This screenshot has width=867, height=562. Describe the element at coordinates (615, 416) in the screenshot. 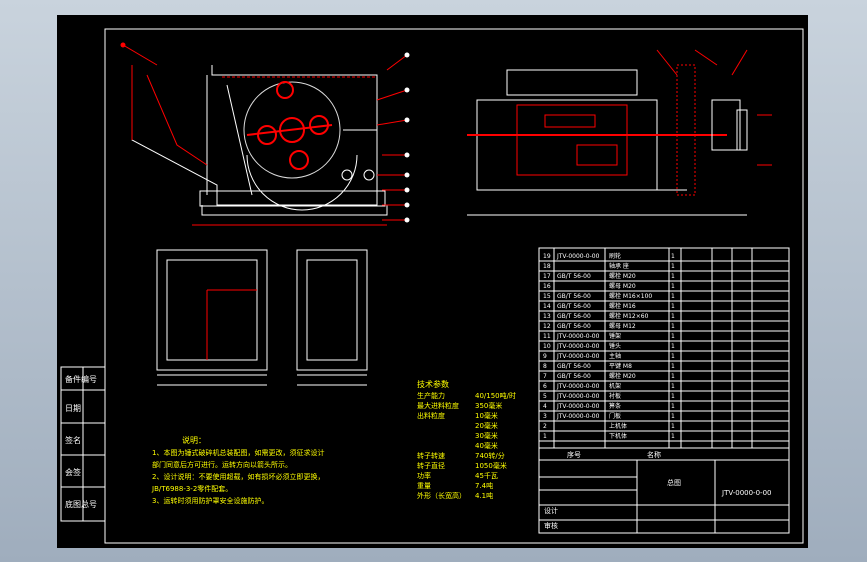

I see `table-cell-name: 门板` at that location.